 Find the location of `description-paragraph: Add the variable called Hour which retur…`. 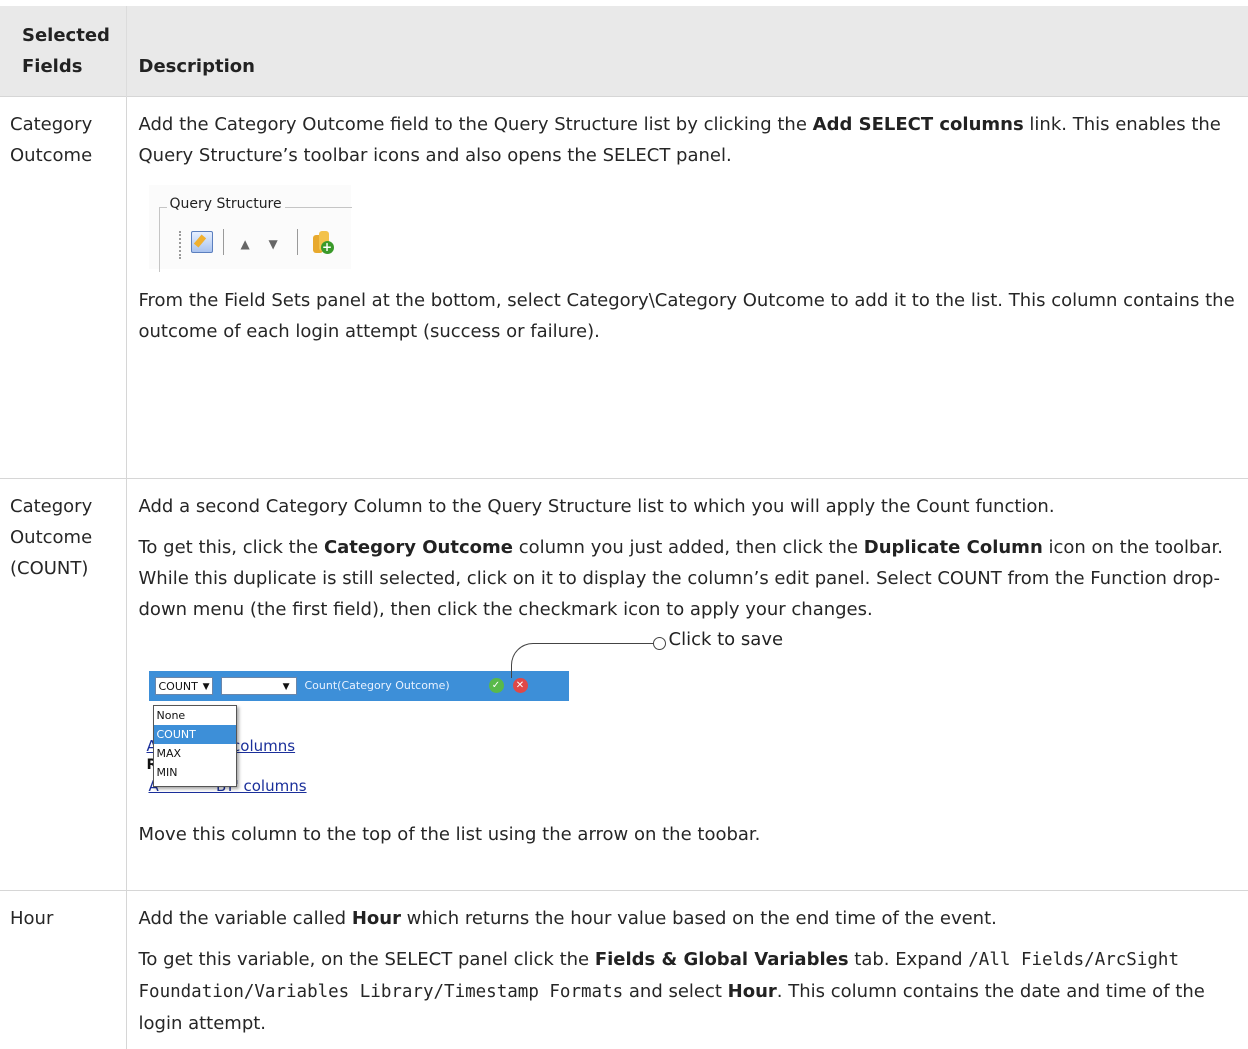

description-paragraph: Add the variable called Hour which retur… is located at coordinates (693, 918).